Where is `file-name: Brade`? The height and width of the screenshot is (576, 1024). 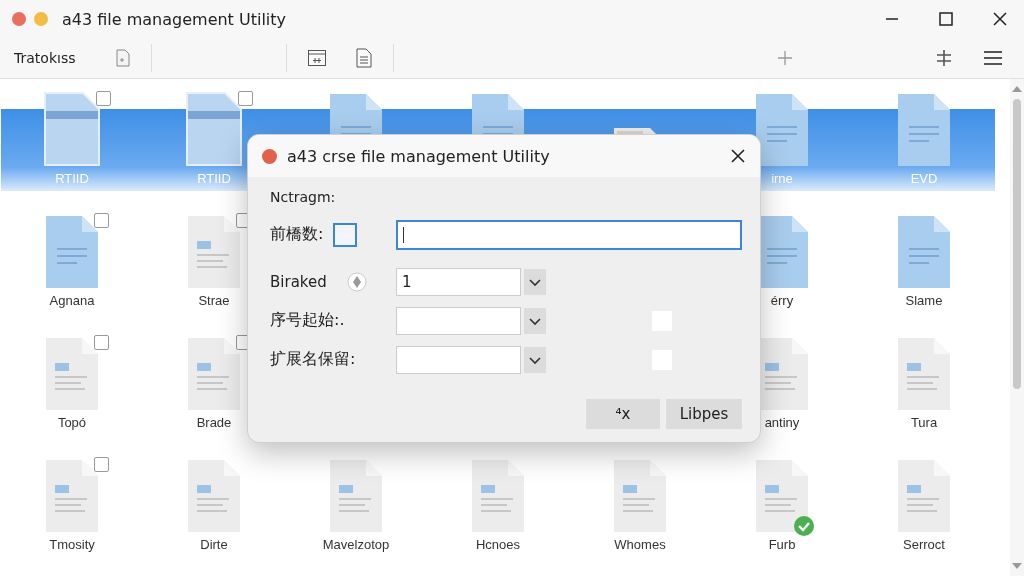
file-name: Brade is located at coordinates (214, 422).